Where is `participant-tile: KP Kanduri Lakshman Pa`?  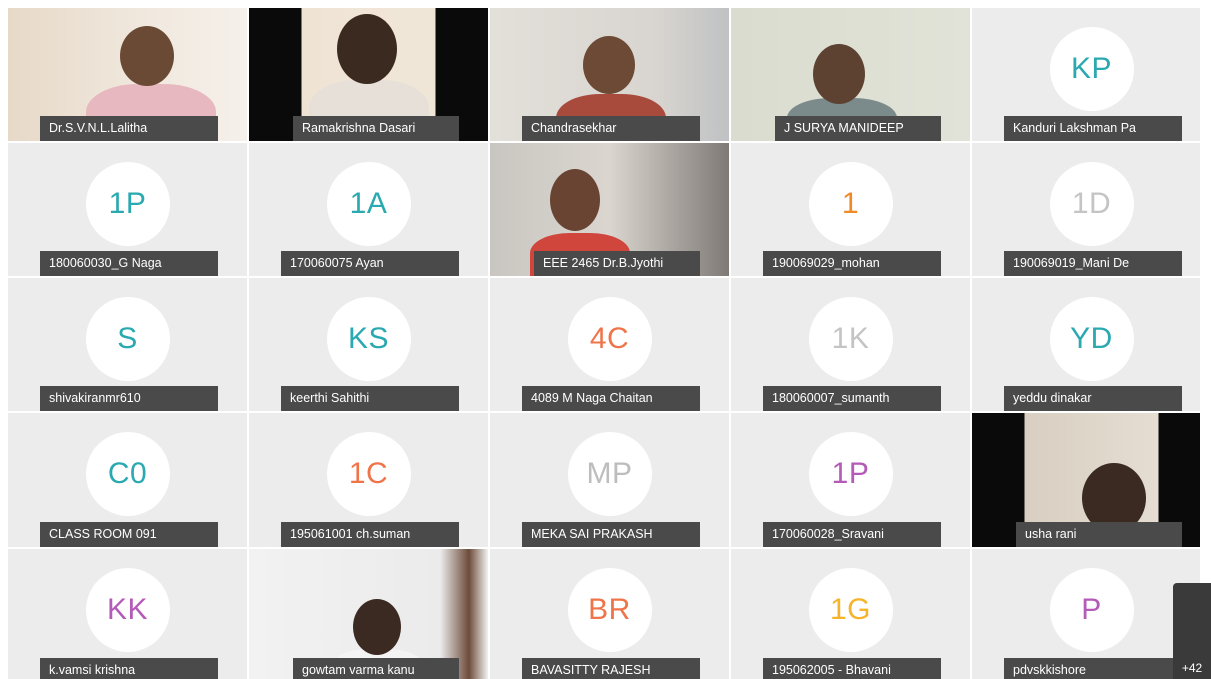
participant-tile: KP Kanduri Lakshman Pa is located at coordinates (1086, 74).